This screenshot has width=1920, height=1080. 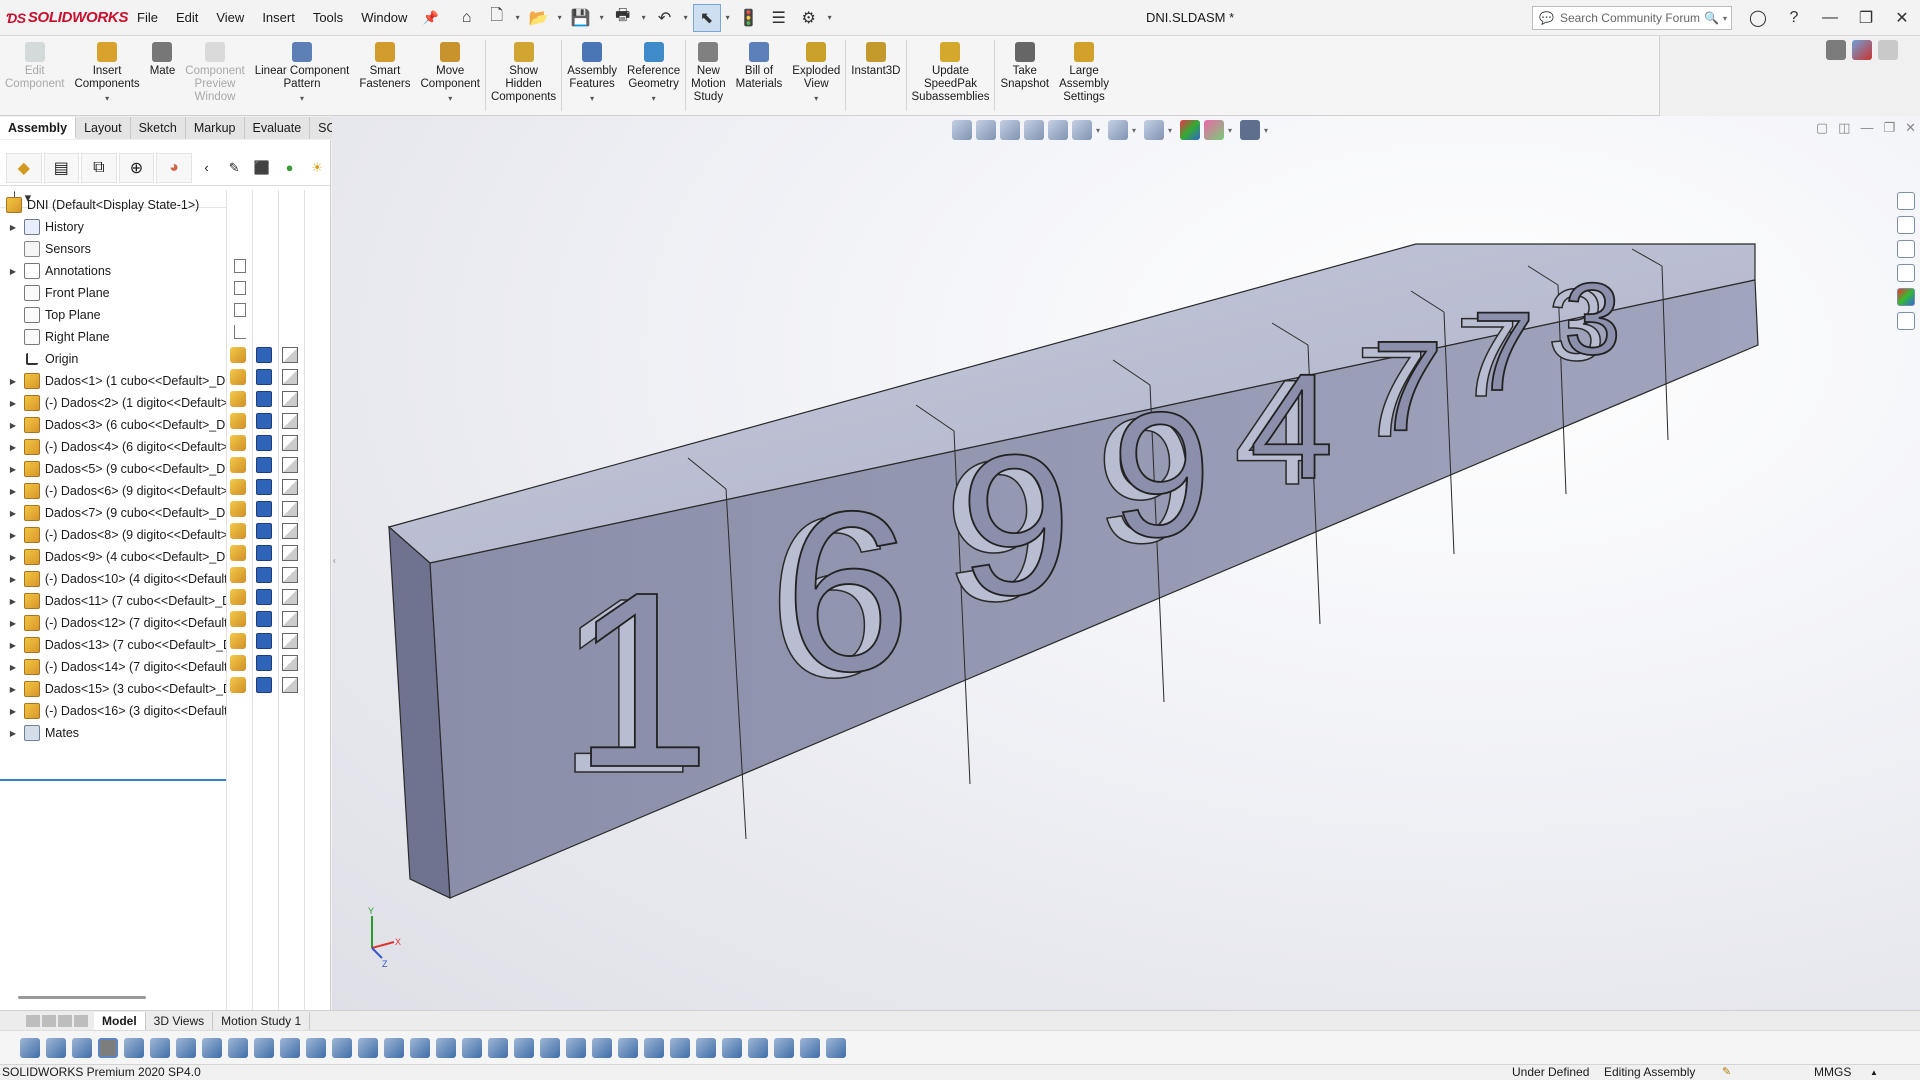 What do you see at coordinates (113, 711) in the screenshot?
I see `tree-node: ▶ (-) Dados<16> (3 digito<<Default` at bounding box center [113, 711].